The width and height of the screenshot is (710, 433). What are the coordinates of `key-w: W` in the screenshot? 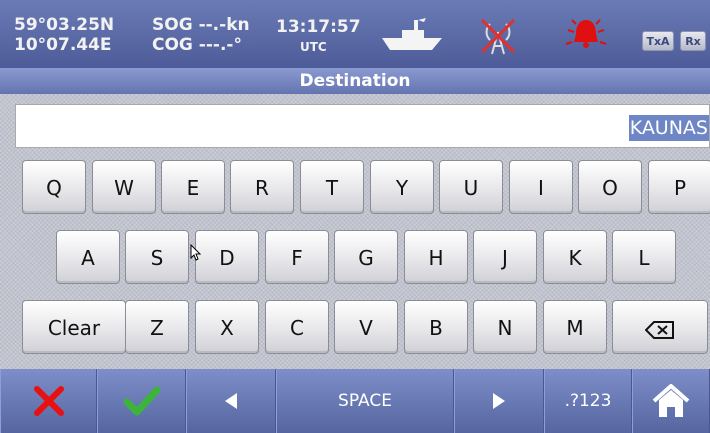 It's located at (124, 187).